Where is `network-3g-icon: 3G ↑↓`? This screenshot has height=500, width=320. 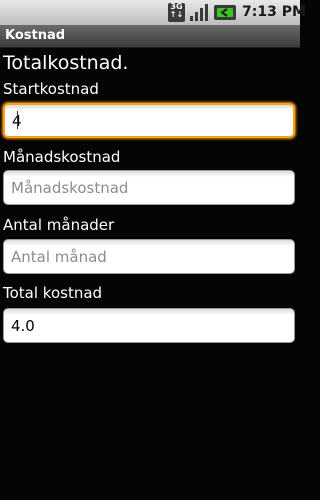
network-3g-icon: 3G ↑↓ is located at coordinates (176, 12).